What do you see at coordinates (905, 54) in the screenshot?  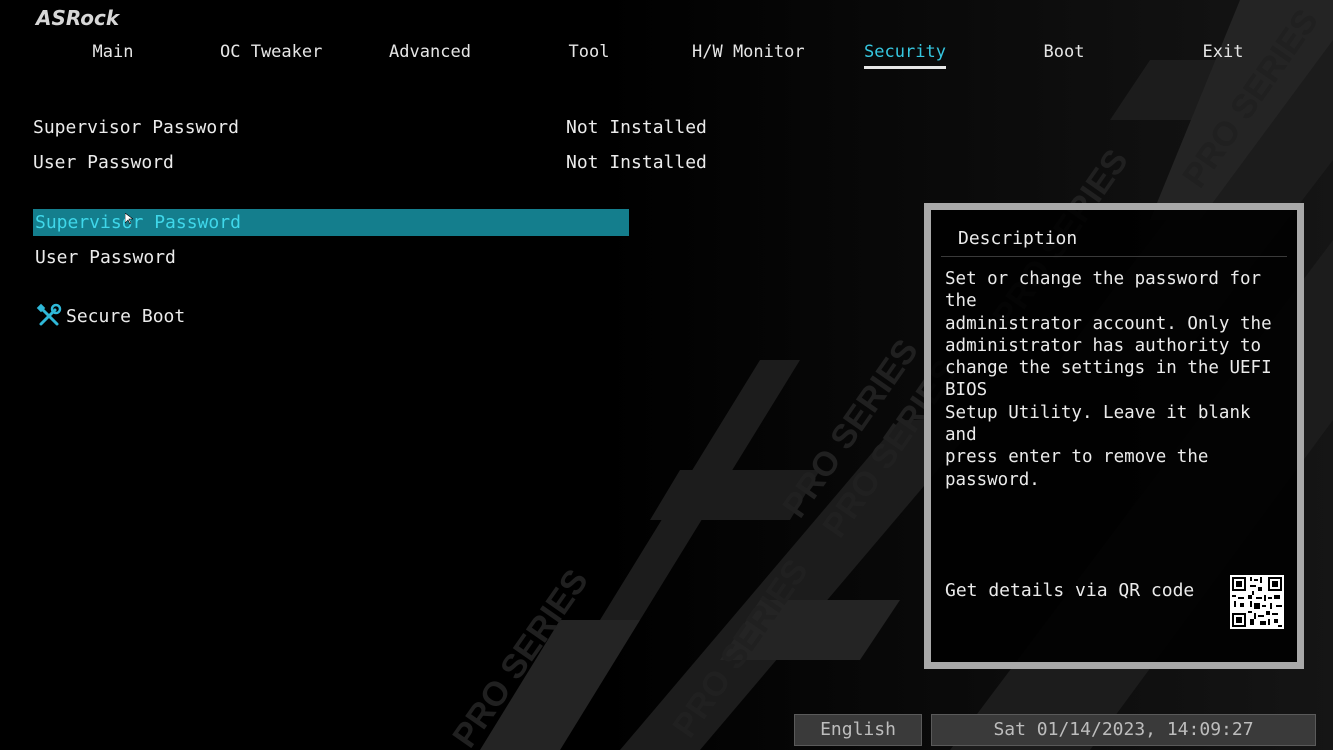 I see `tab-security: Security` at bounding box center [905, 54].